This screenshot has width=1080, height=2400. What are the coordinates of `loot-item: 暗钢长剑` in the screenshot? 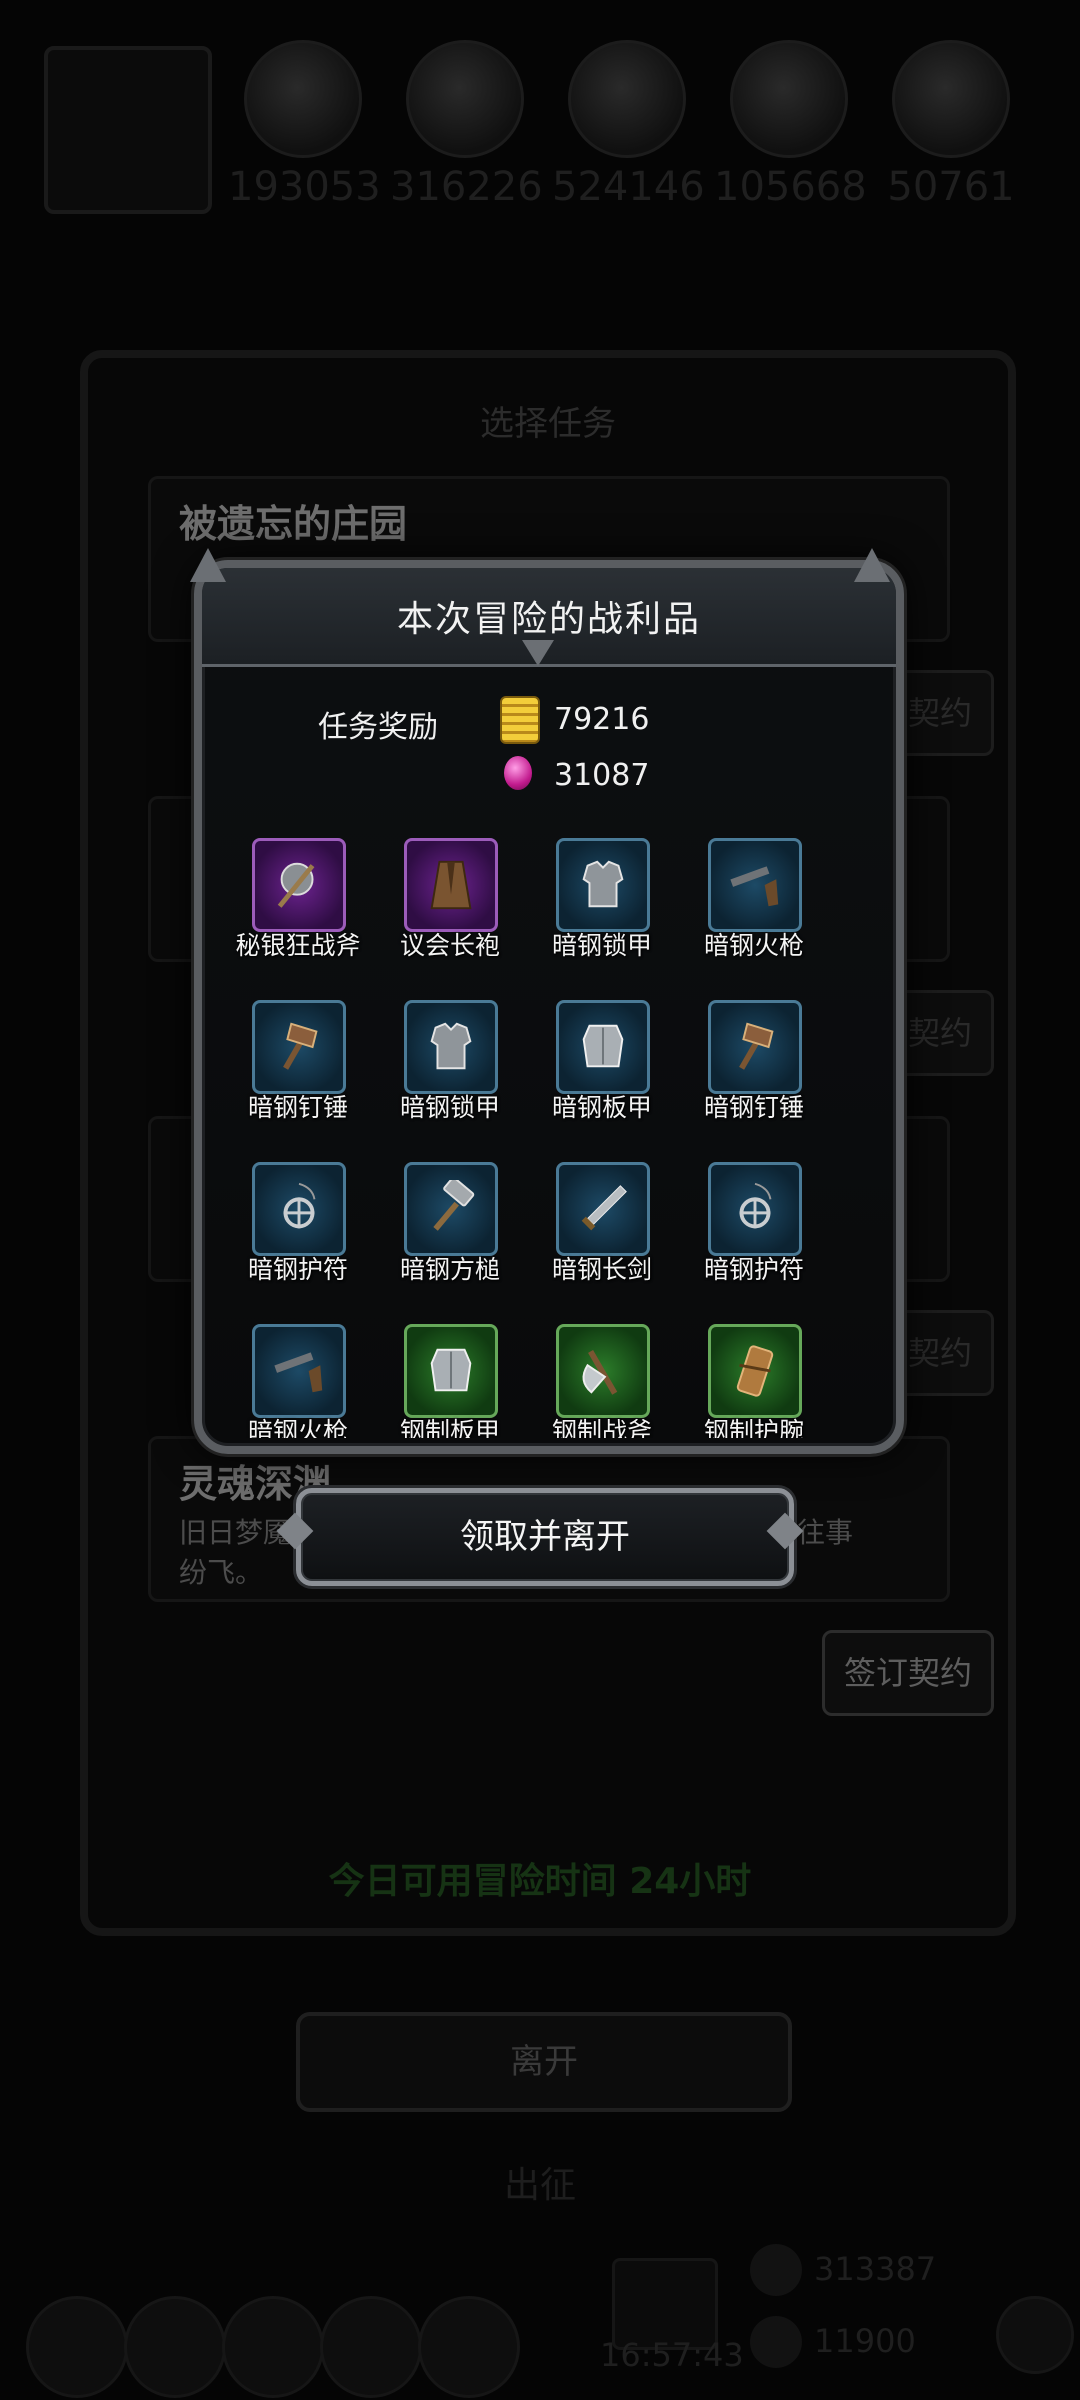 It's located at (602, 1237).